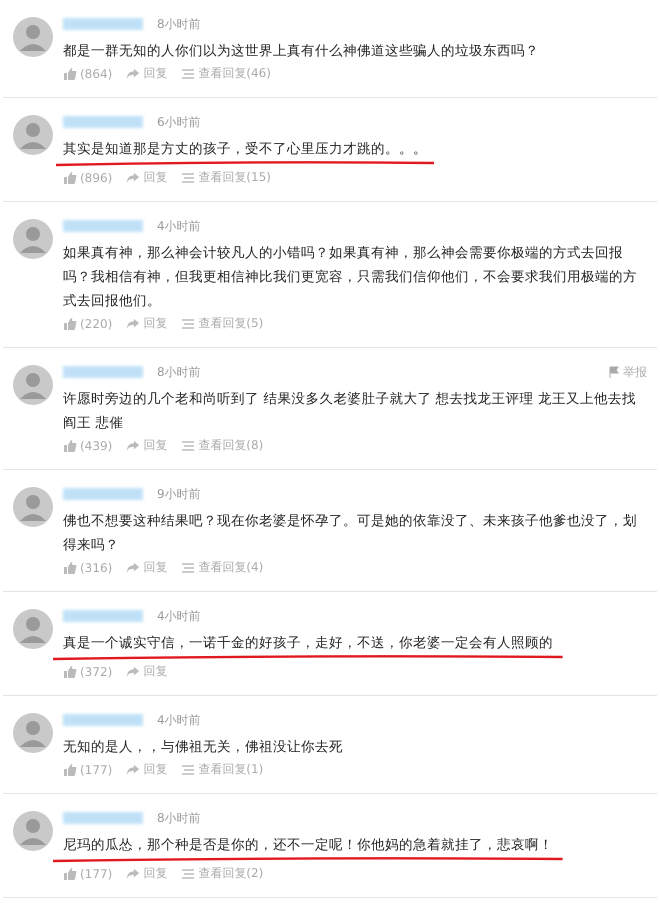 The image size is (660, 904). What do you see at coordinates (87, 73) in the screenshot?
I see `like-button: (864)` at bounding box center [87, 73].